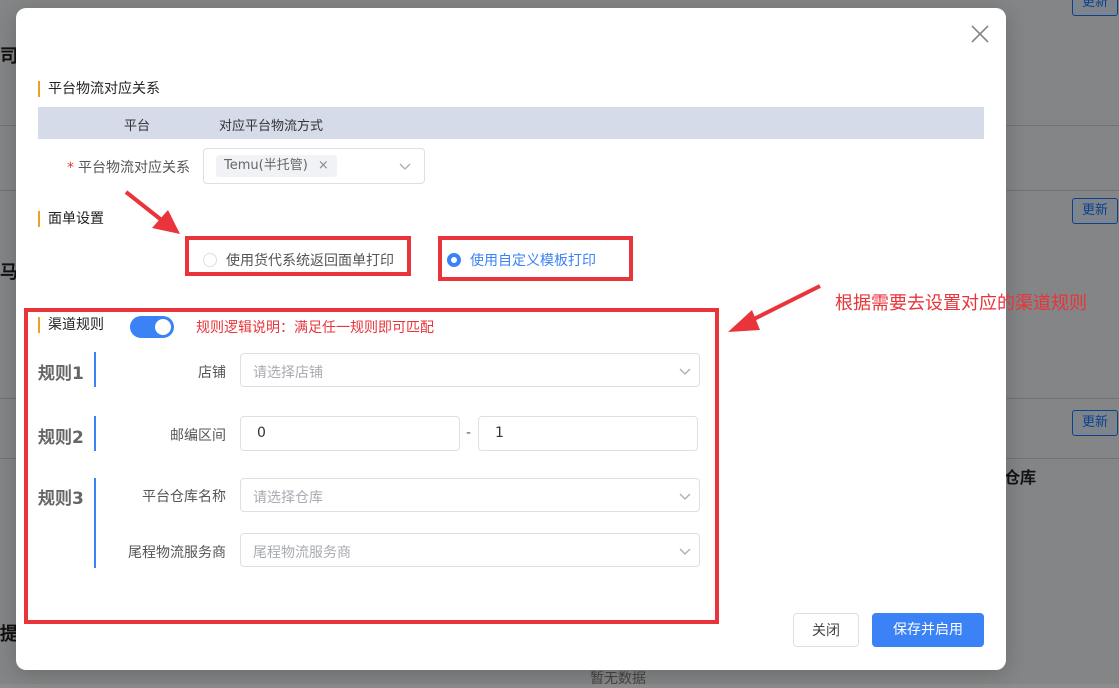  I want to click on annotation-text: 根据需要去设置对应的渠道规则, so click(961, 303).